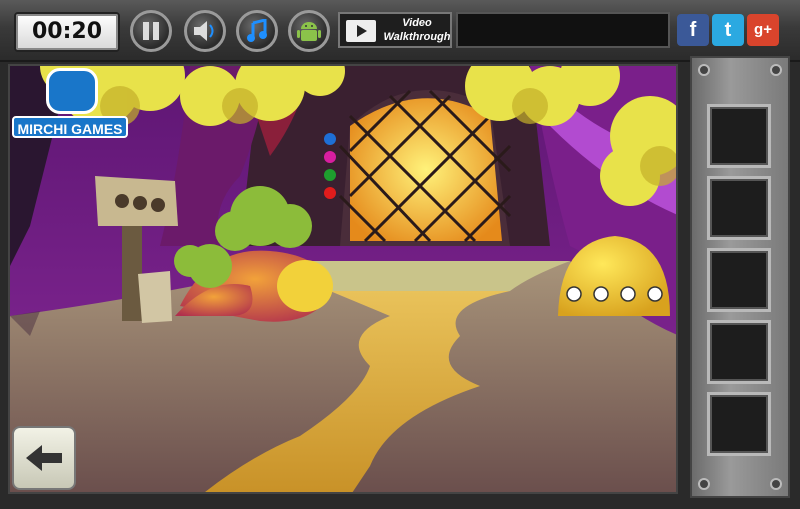 The width and height of the screenshot is (800, 509). I want to click on clue-dot-red, so click(330, 193).